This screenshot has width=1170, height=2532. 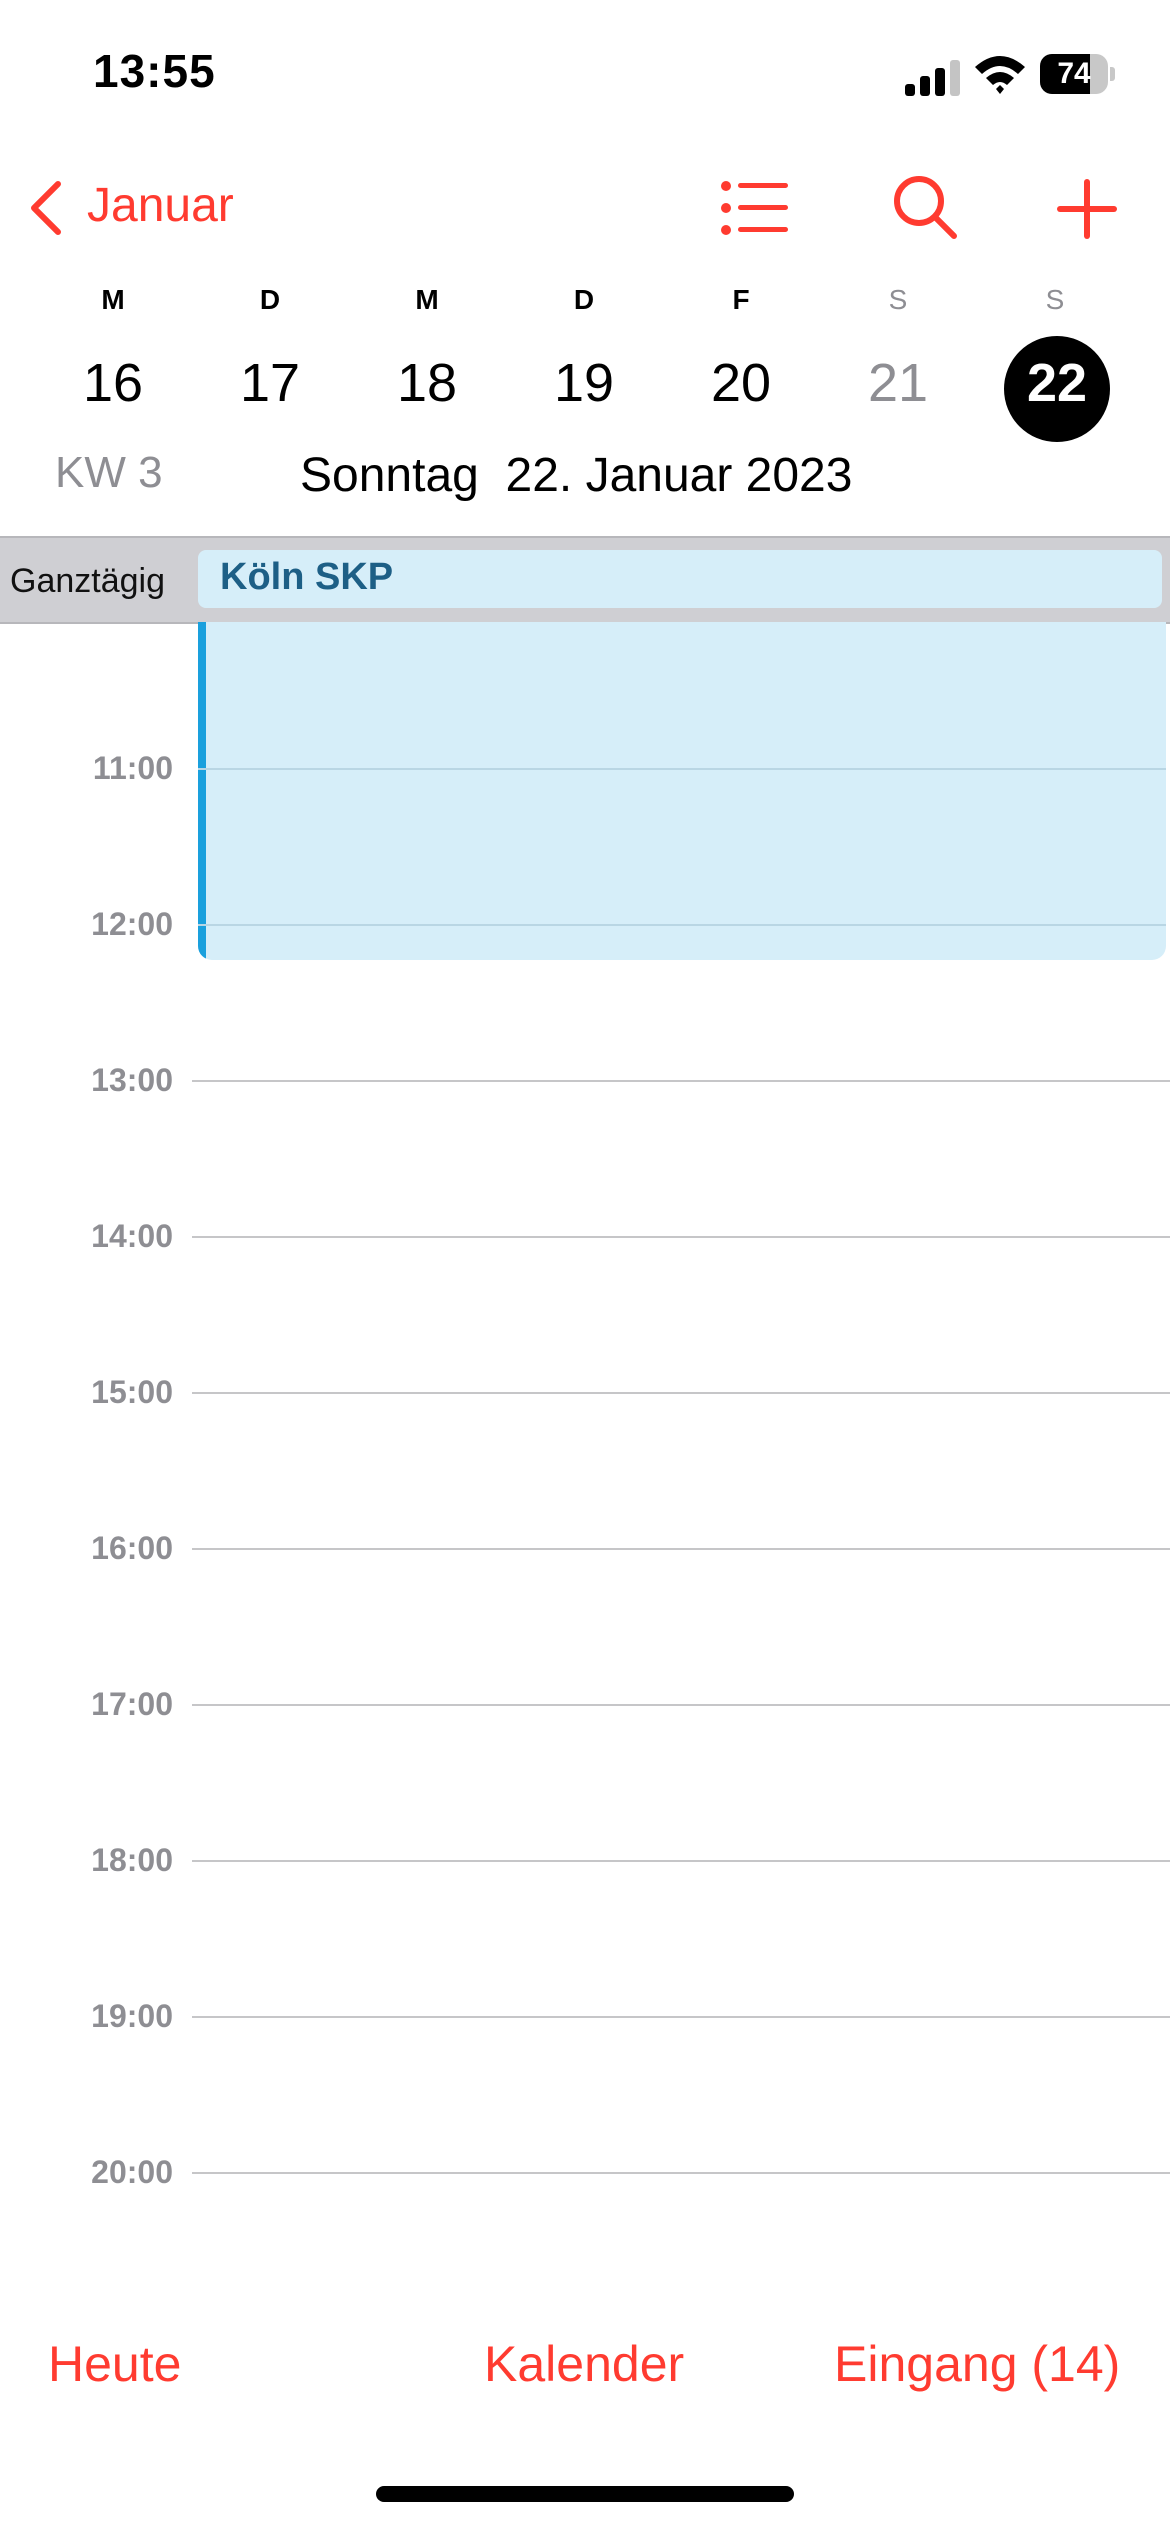 I want to click on cellular-signal-icon, so click(x=932, y=78).